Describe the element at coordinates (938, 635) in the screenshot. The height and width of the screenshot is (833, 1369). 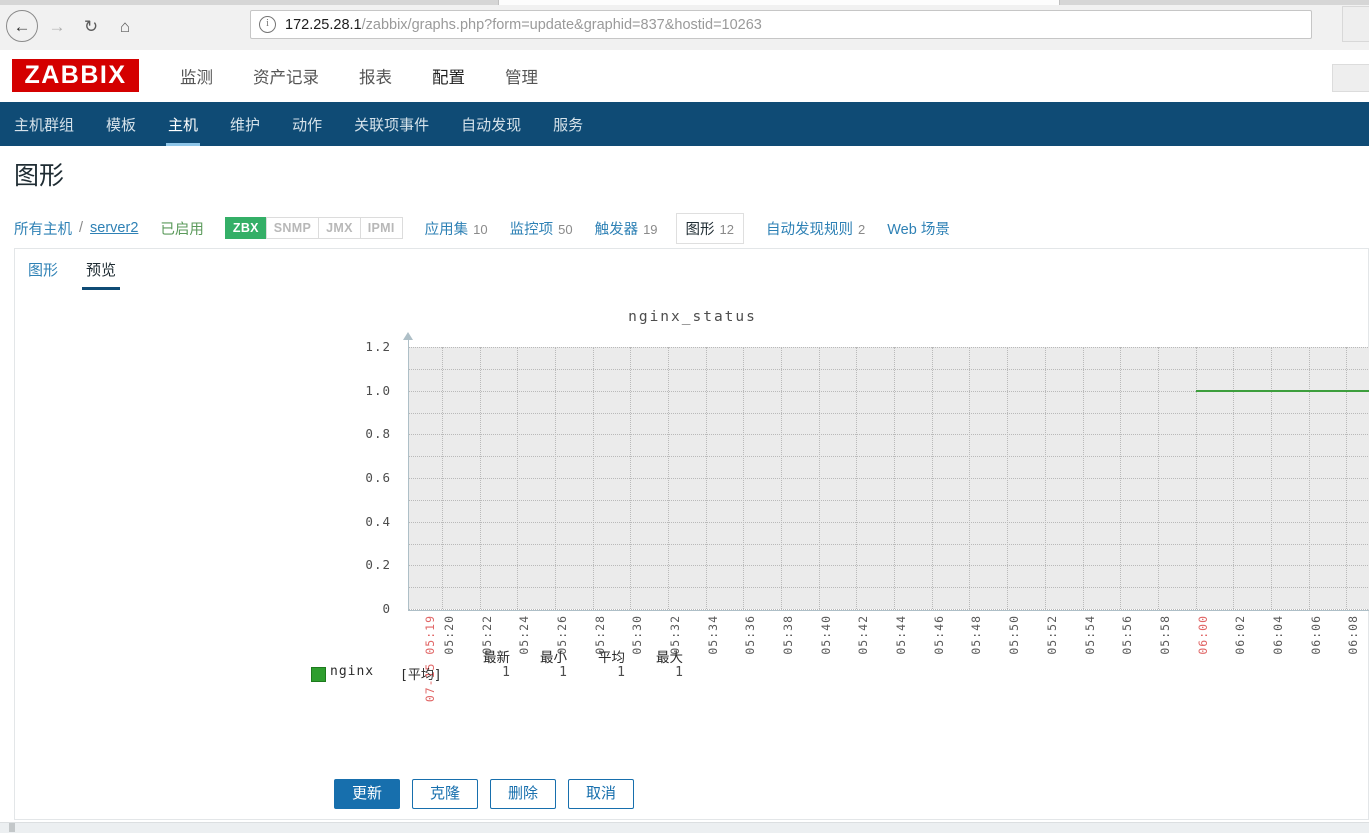
I see `x-tick-label: 05:46` at that location.